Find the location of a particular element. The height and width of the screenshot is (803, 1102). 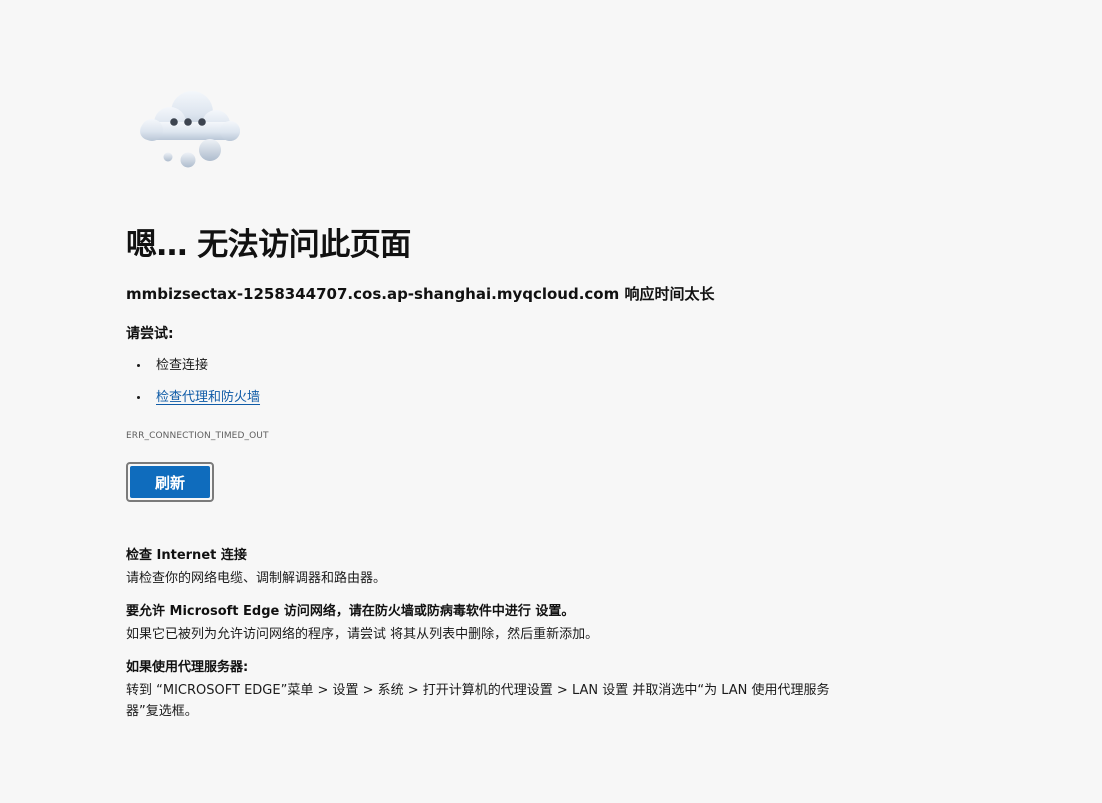

detail-text: 如果它已被列为允许访问网络的程序，请尝试 将其从列表中删除，然后重新添加。 is located at coordinates (362, 634).